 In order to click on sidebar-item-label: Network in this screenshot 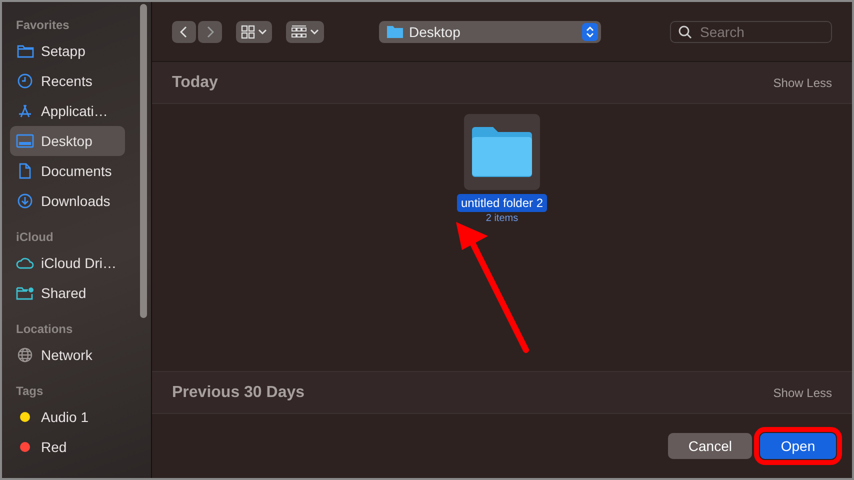, I will do `click(66, 355)`.